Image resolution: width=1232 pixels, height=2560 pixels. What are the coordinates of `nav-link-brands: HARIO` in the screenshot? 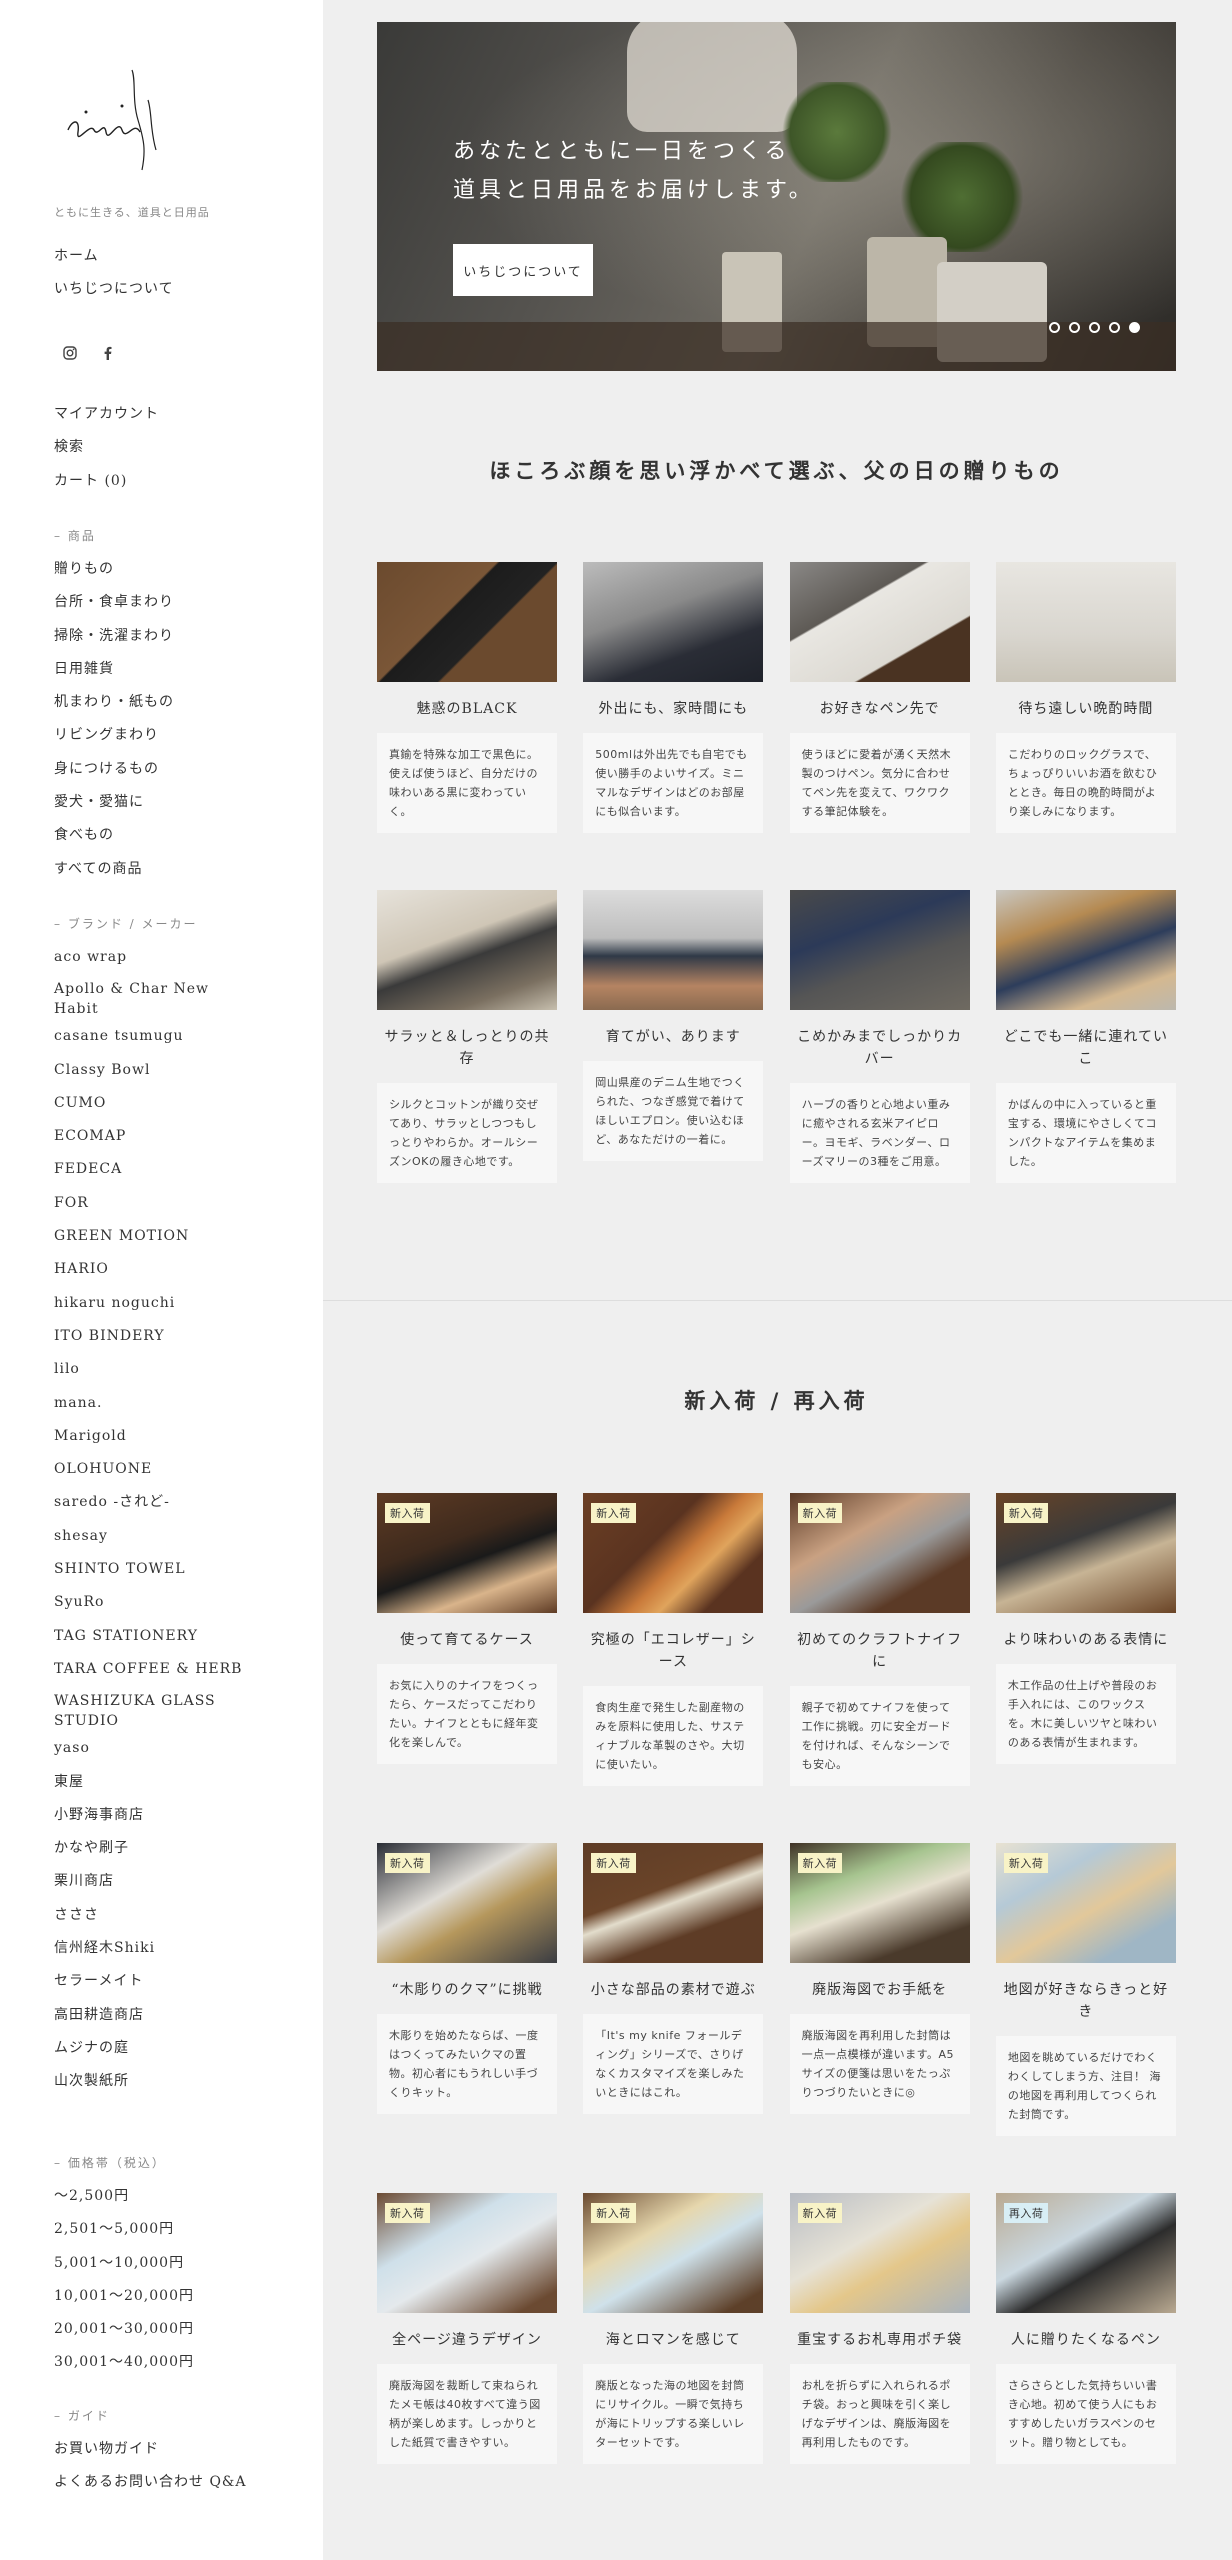 It's located at (154, 1269).